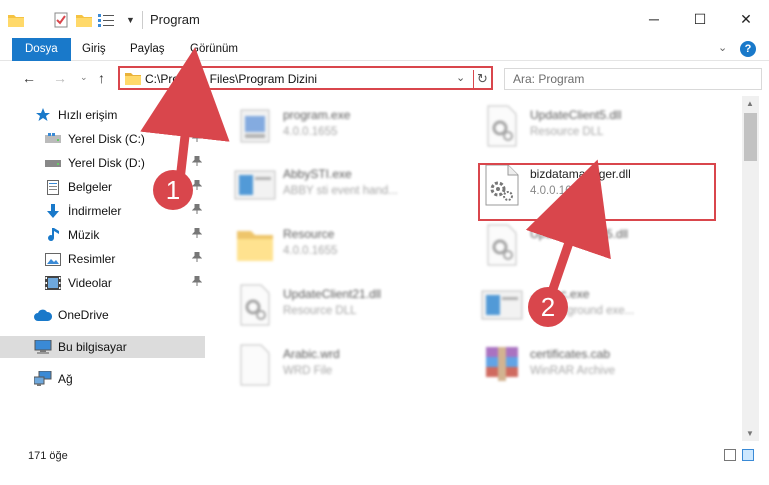  What do you see at coordinates (173, 190) in the screenshot?
I see `step-1-badge: 1` at bounding box center [173, 190].